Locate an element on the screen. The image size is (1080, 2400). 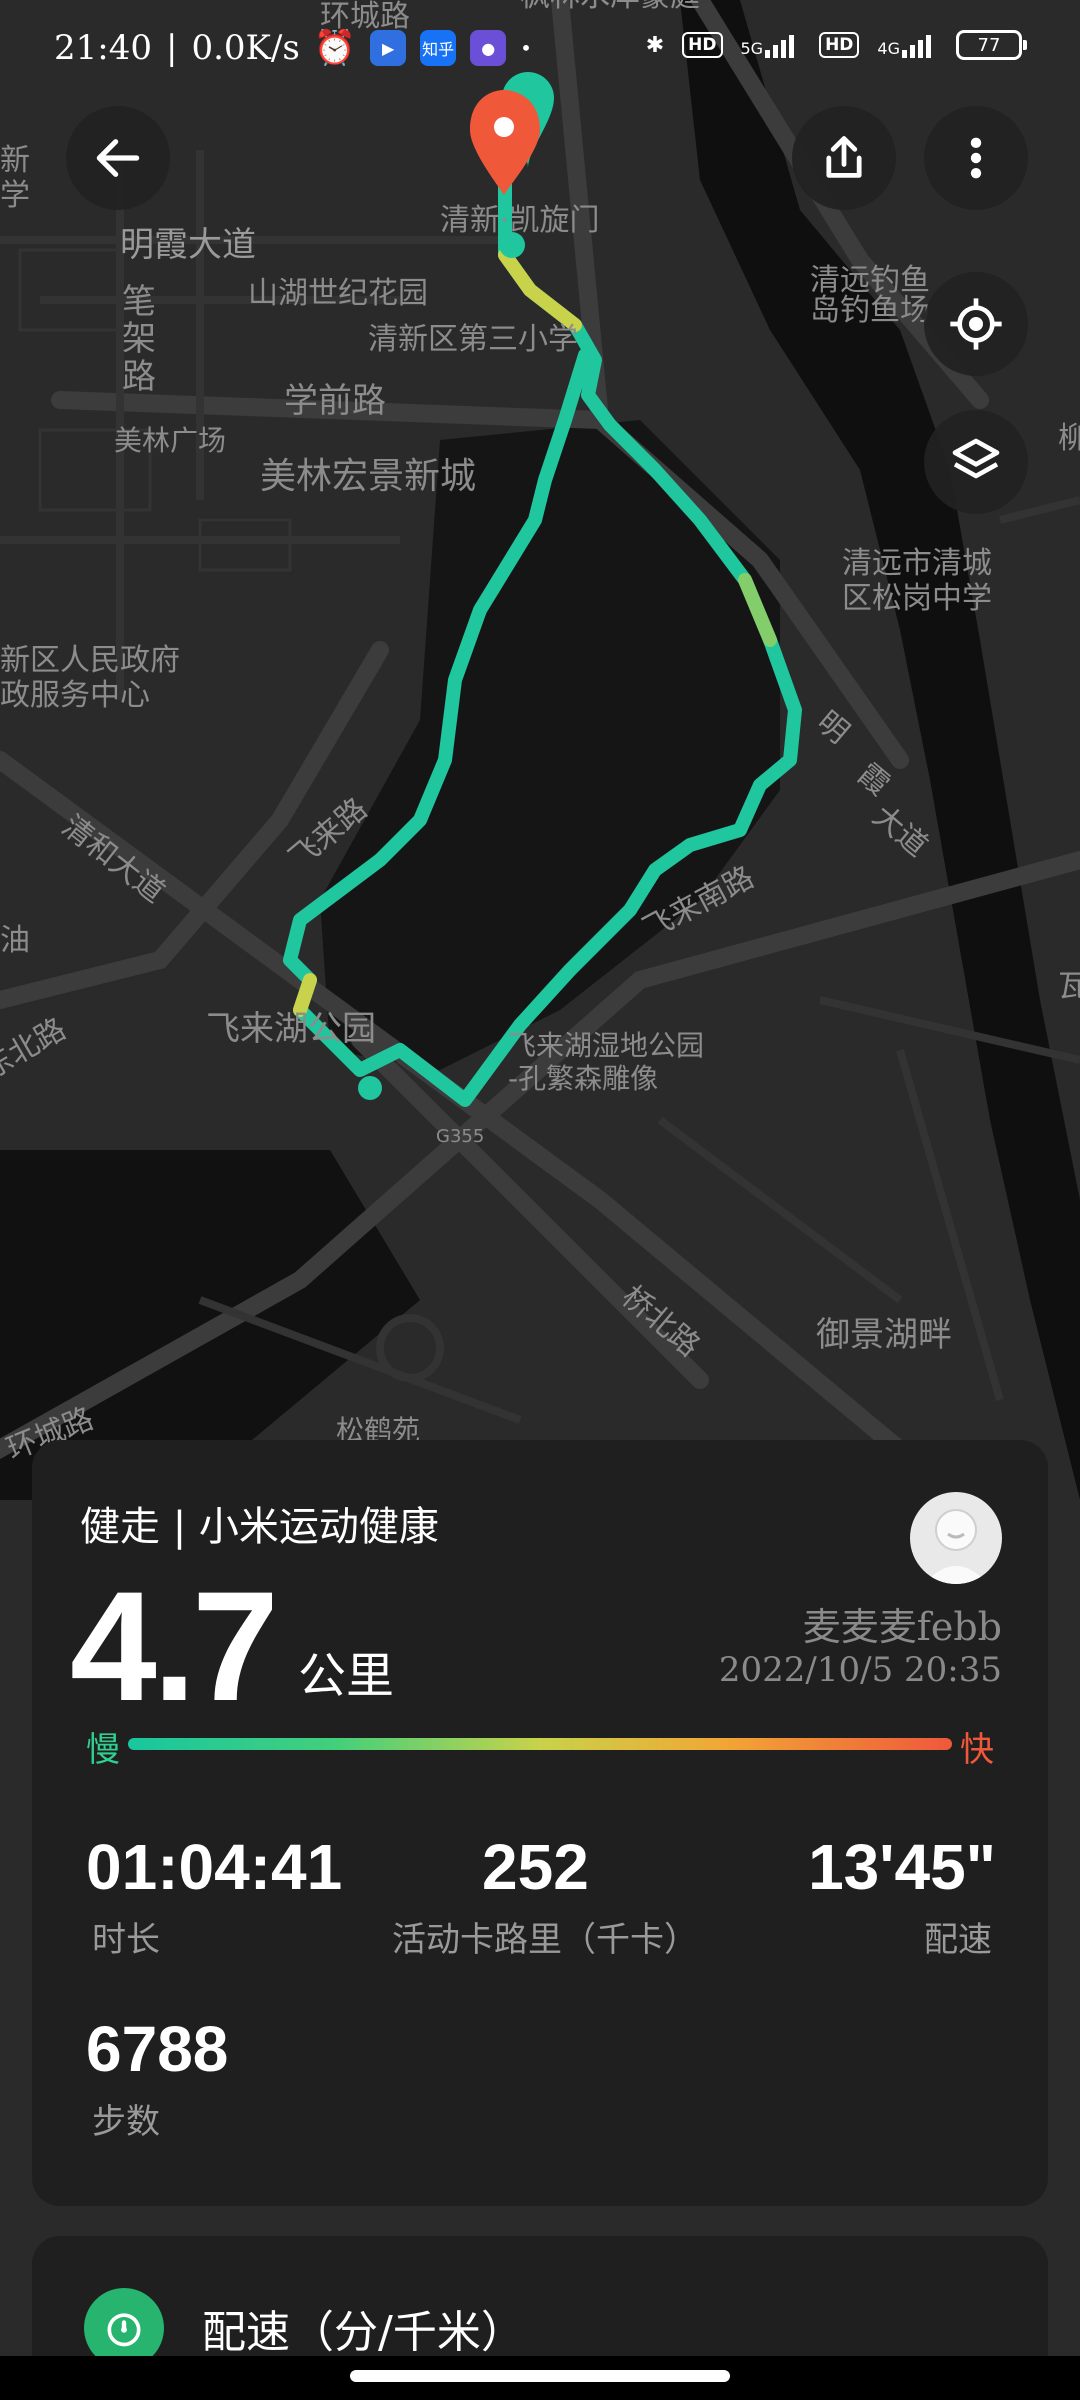
duration-value: 01:04:41 is located at coordinates (214, 1867).